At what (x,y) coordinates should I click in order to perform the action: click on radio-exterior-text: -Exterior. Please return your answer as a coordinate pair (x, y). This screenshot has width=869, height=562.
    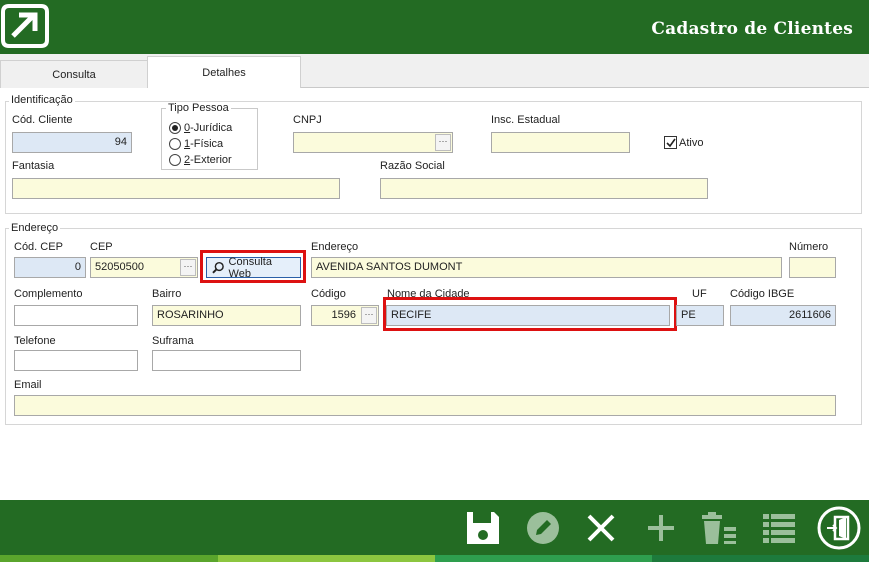
    Looking at the image, I should click on (211, 160).